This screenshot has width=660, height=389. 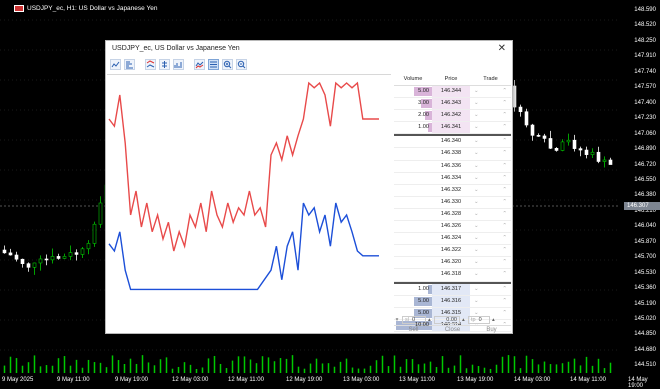 What do you see at coordinates (19, 8) in the screenshot?
I see `symbol-flag-icon` at bounding box center [19, 8].